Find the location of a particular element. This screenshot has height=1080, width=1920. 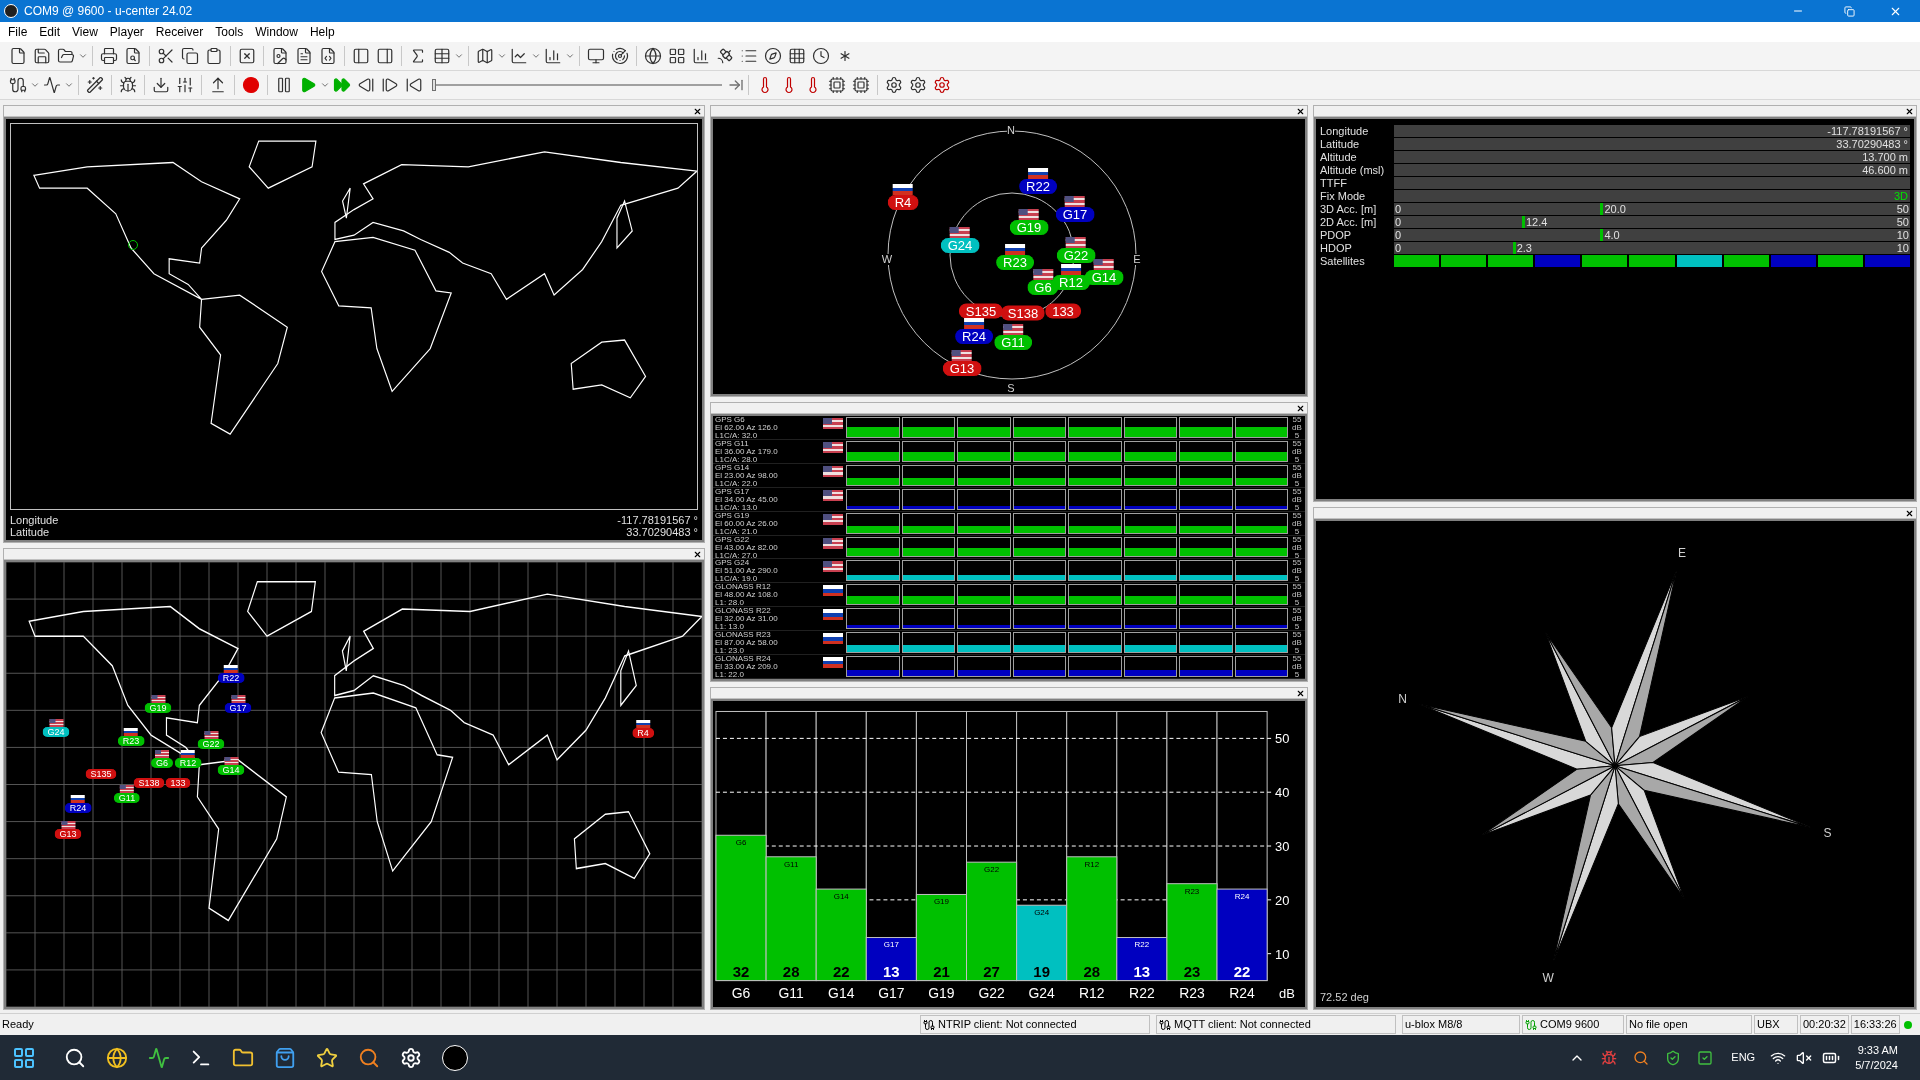

document-code-icon is located at coordinates (328, 56).